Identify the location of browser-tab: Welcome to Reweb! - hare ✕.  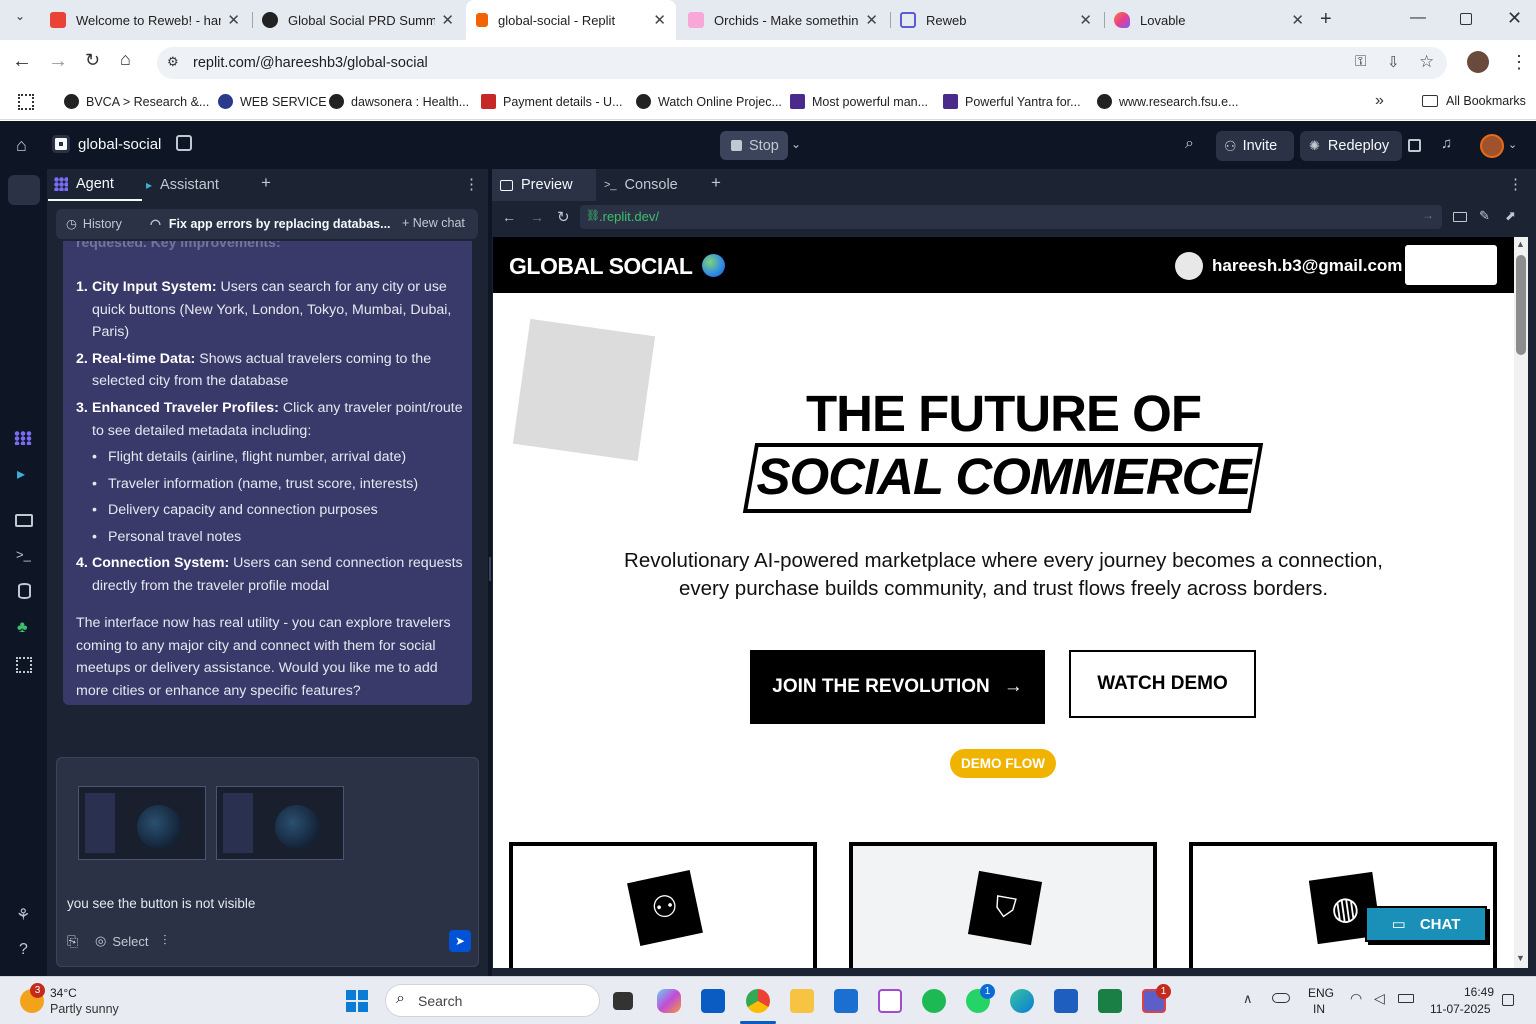
(145, 20).